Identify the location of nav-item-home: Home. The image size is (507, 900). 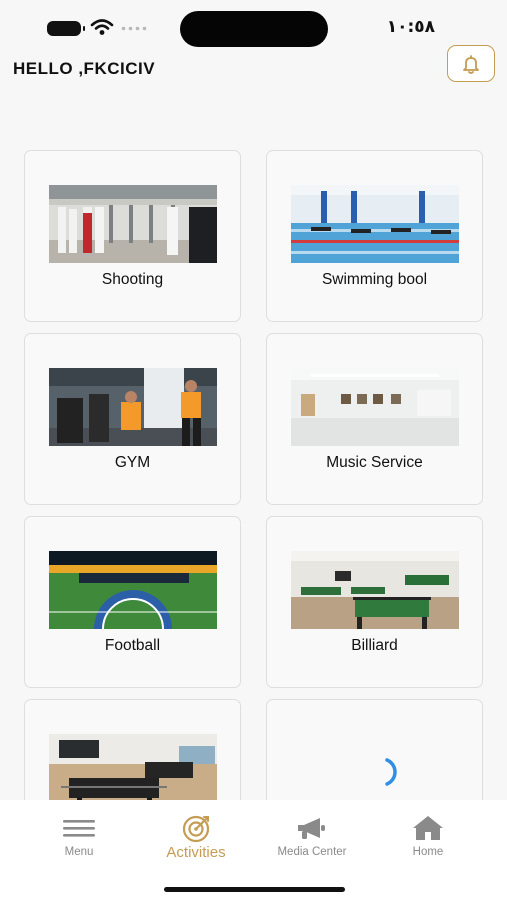
(428, 835).